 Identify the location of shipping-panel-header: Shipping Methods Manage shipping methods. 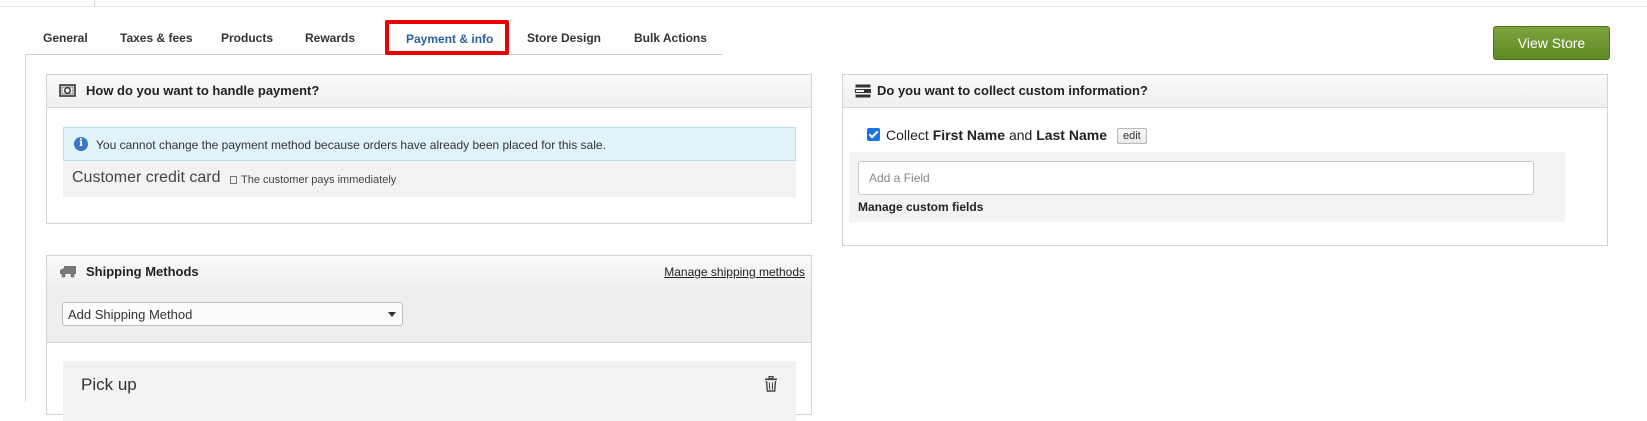
(429, 272).